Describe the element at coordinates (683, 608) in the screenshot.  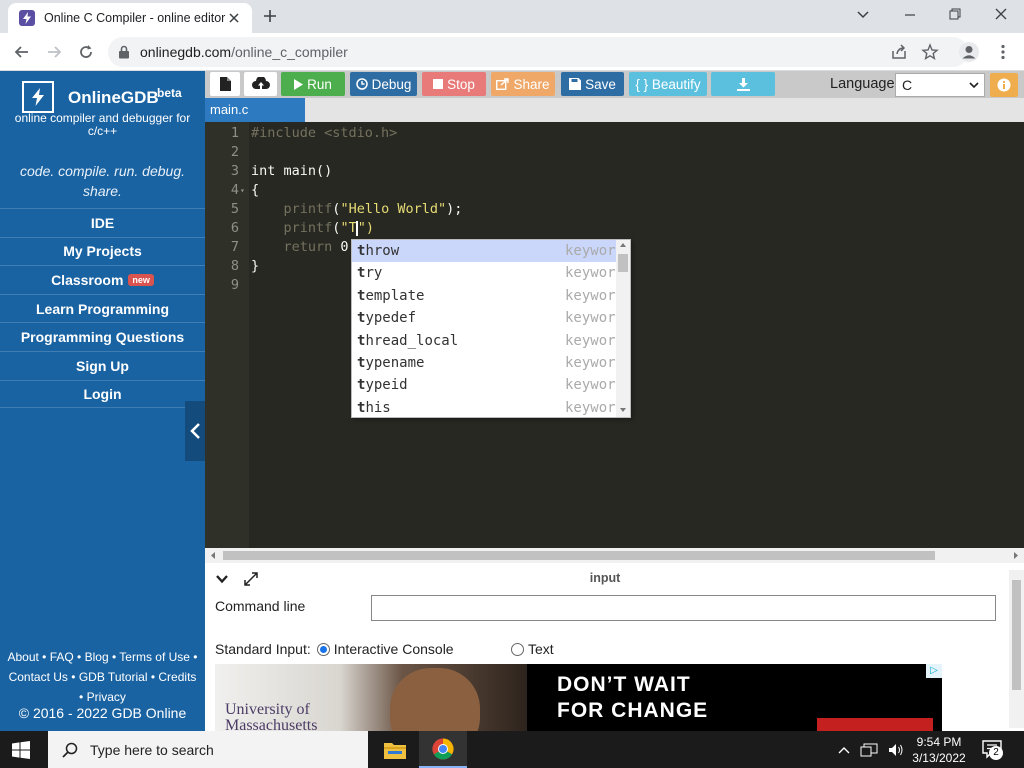
I see `command-line-input` at that location.